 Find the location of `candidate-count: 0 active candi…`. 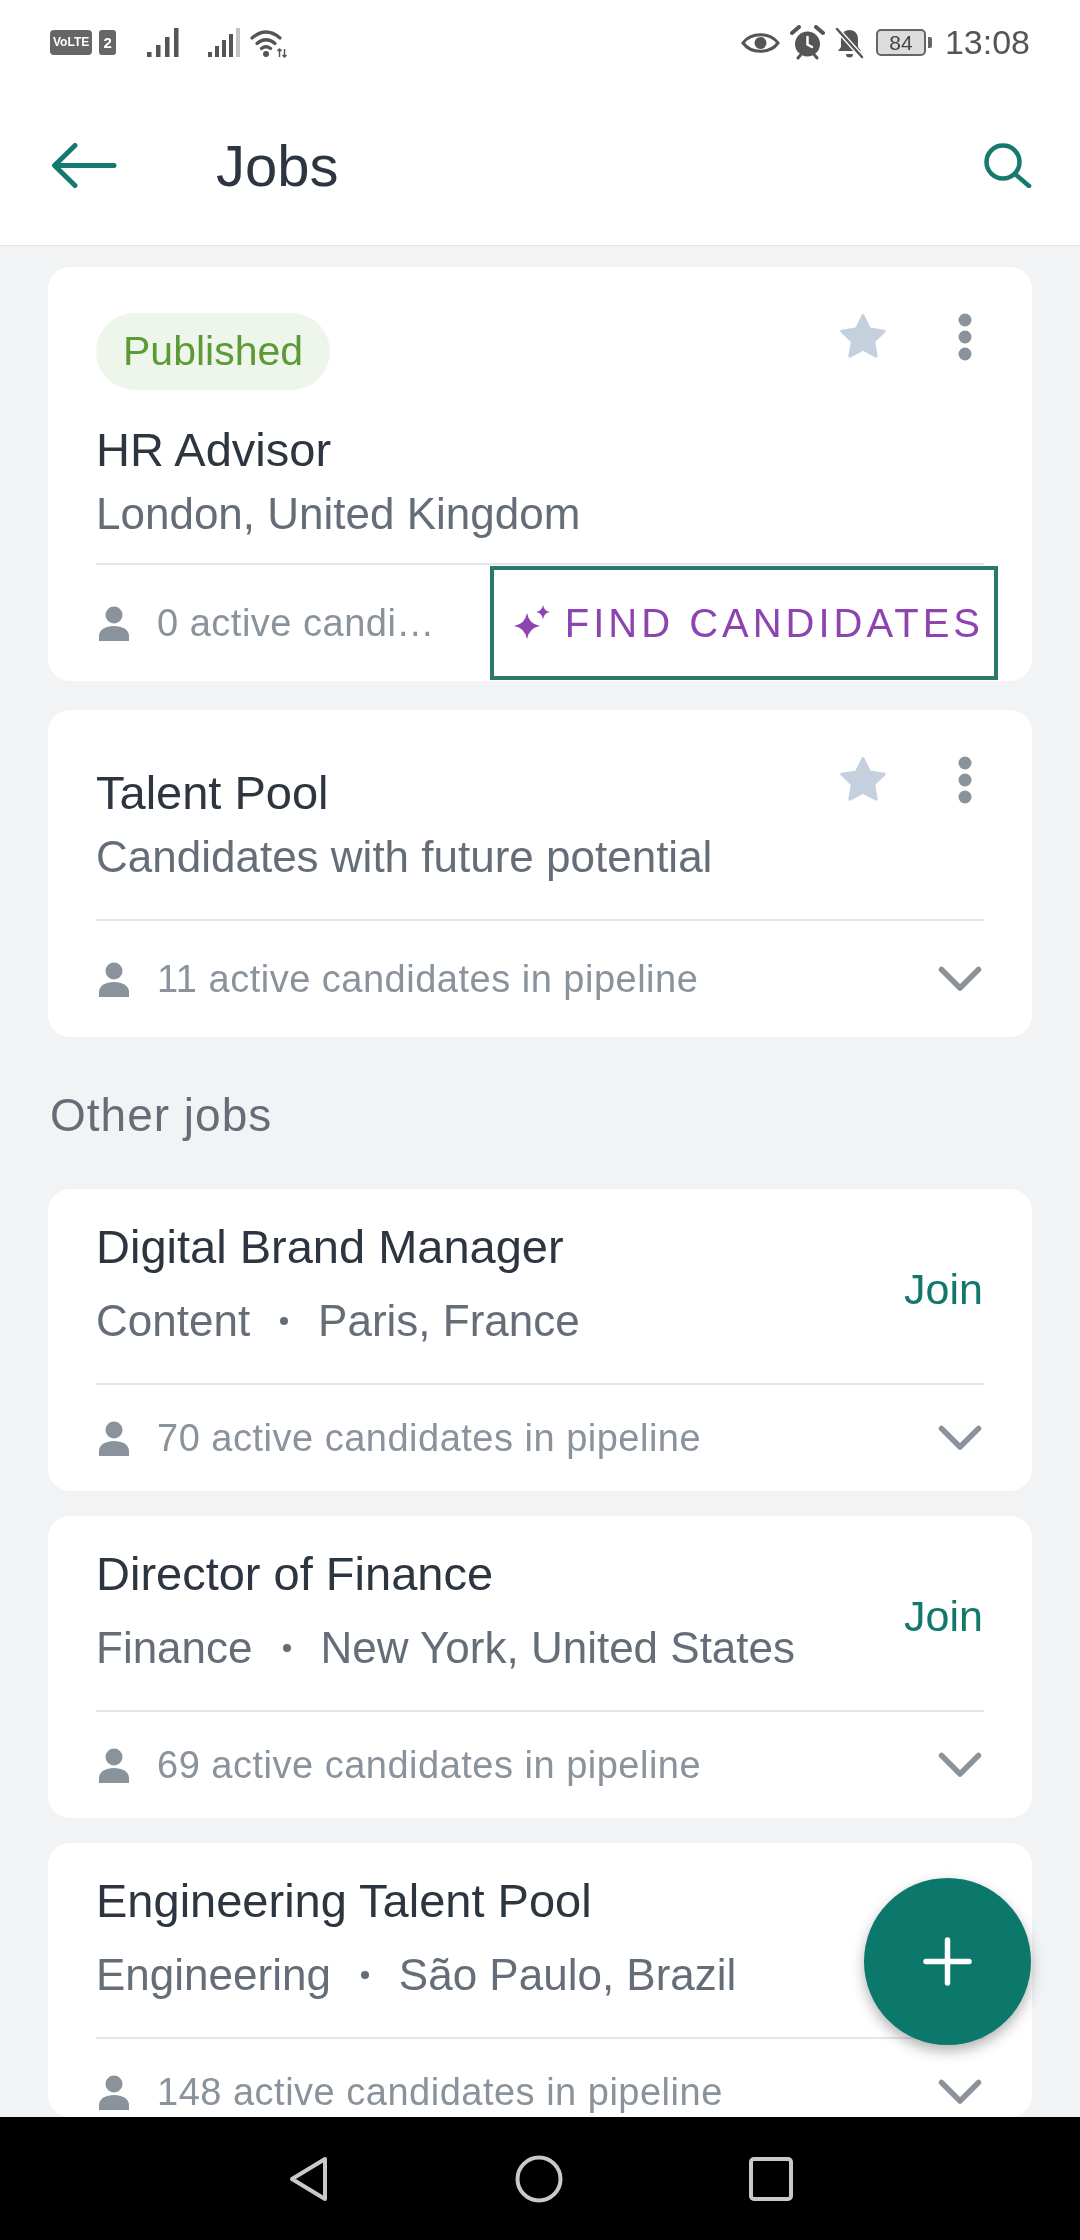

candidate-count: 0 active candi… is located at coordinates (296, 623).